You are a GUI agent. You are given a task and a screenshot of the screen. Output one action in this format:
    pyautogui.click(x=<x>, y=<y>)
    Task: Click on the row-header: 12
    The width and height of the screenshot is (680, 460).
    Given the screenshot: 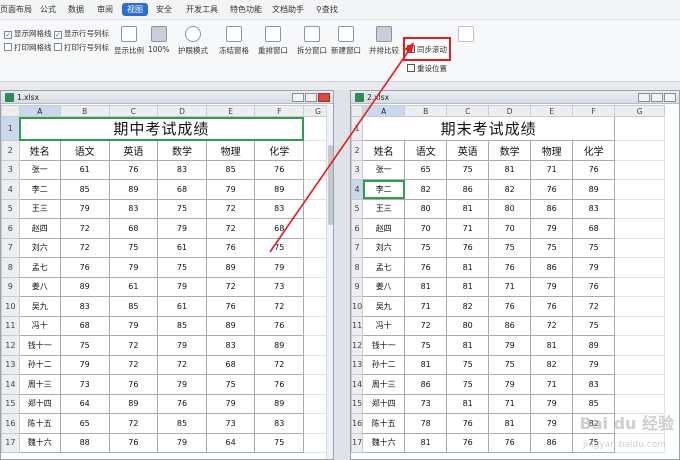 What is the action you would take?
    pyautogui.click(x=10, y=345)
    